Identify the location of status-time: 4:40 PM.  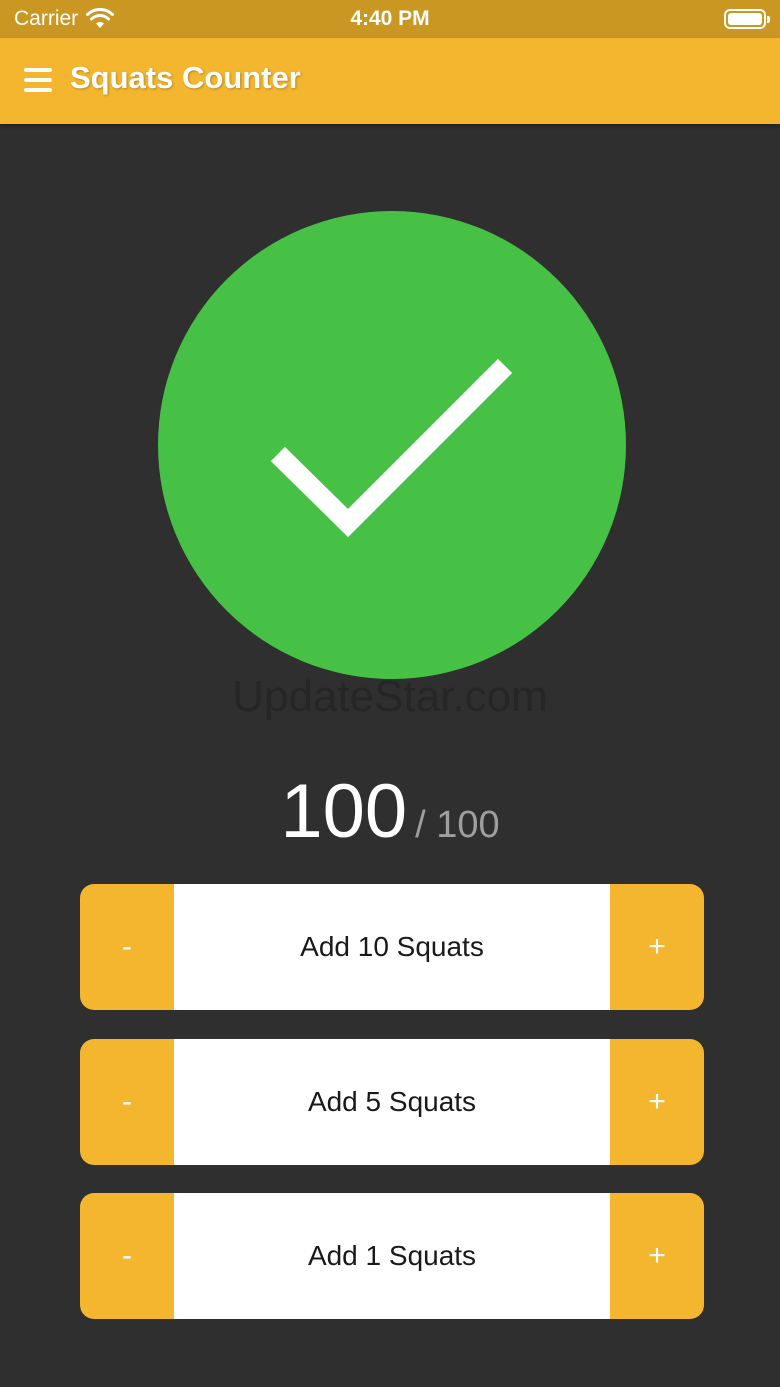
(390, 18).